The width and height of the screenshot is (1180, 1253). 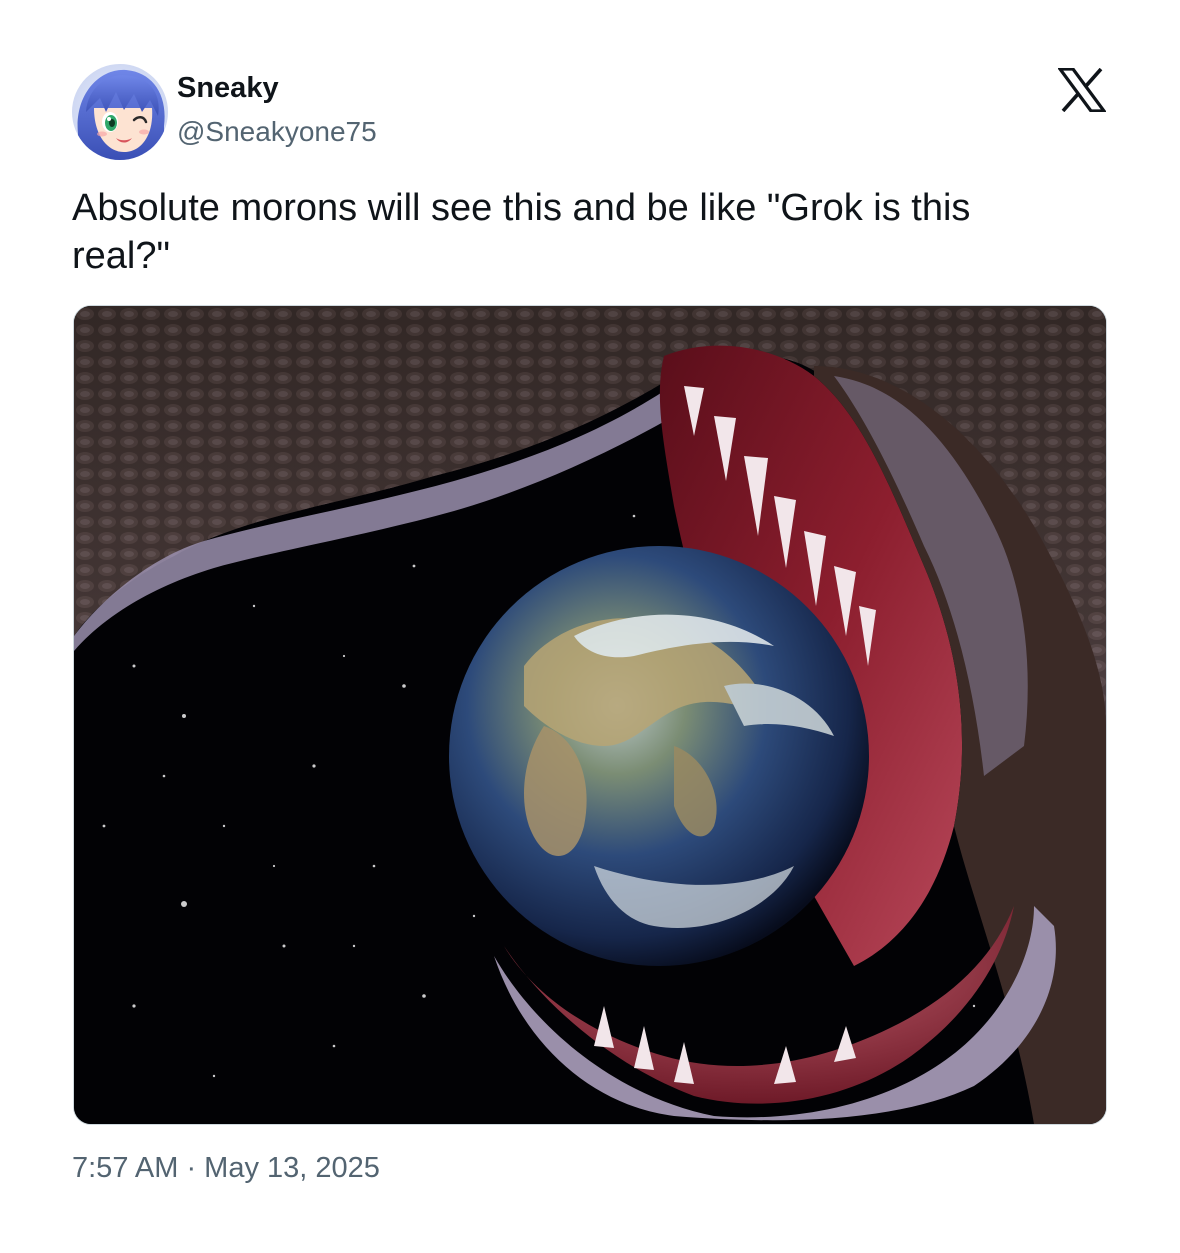 I want to click on x-logo-icon, so click(x=1082, y=90).